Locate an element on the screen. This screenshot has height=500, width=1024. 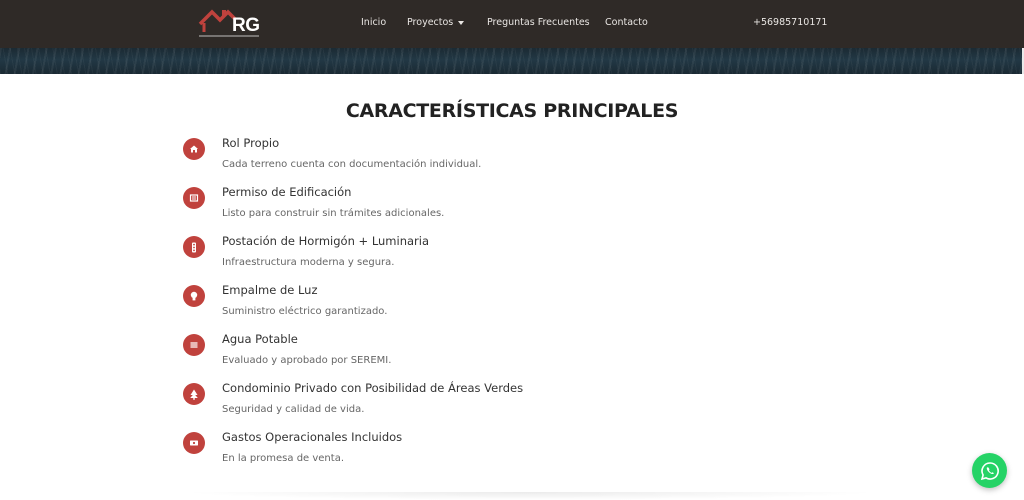
feature-title: Empalme de Luz is located at coordinates (270, 290).